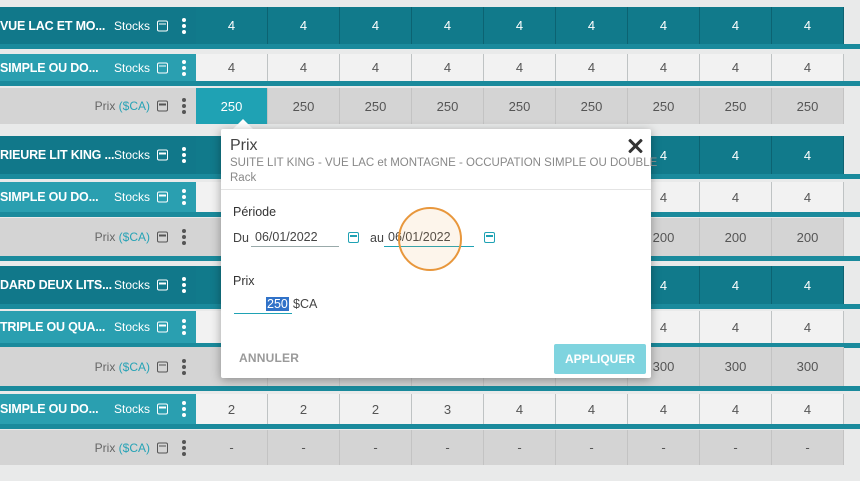 The height and width of the screenshot is (481, 860). What do you see at coordinates (448, 409) in the screenshot?
I see `grid-cell: 3` at bounding box center [448, 409].